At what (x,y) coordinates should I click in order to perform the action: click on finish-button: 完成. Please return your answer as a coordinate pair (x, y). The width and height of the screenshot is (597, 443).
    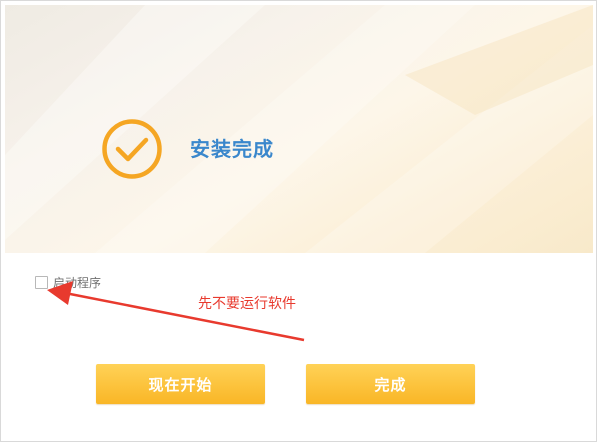
    Looking at the image, I should click on (390, 384).